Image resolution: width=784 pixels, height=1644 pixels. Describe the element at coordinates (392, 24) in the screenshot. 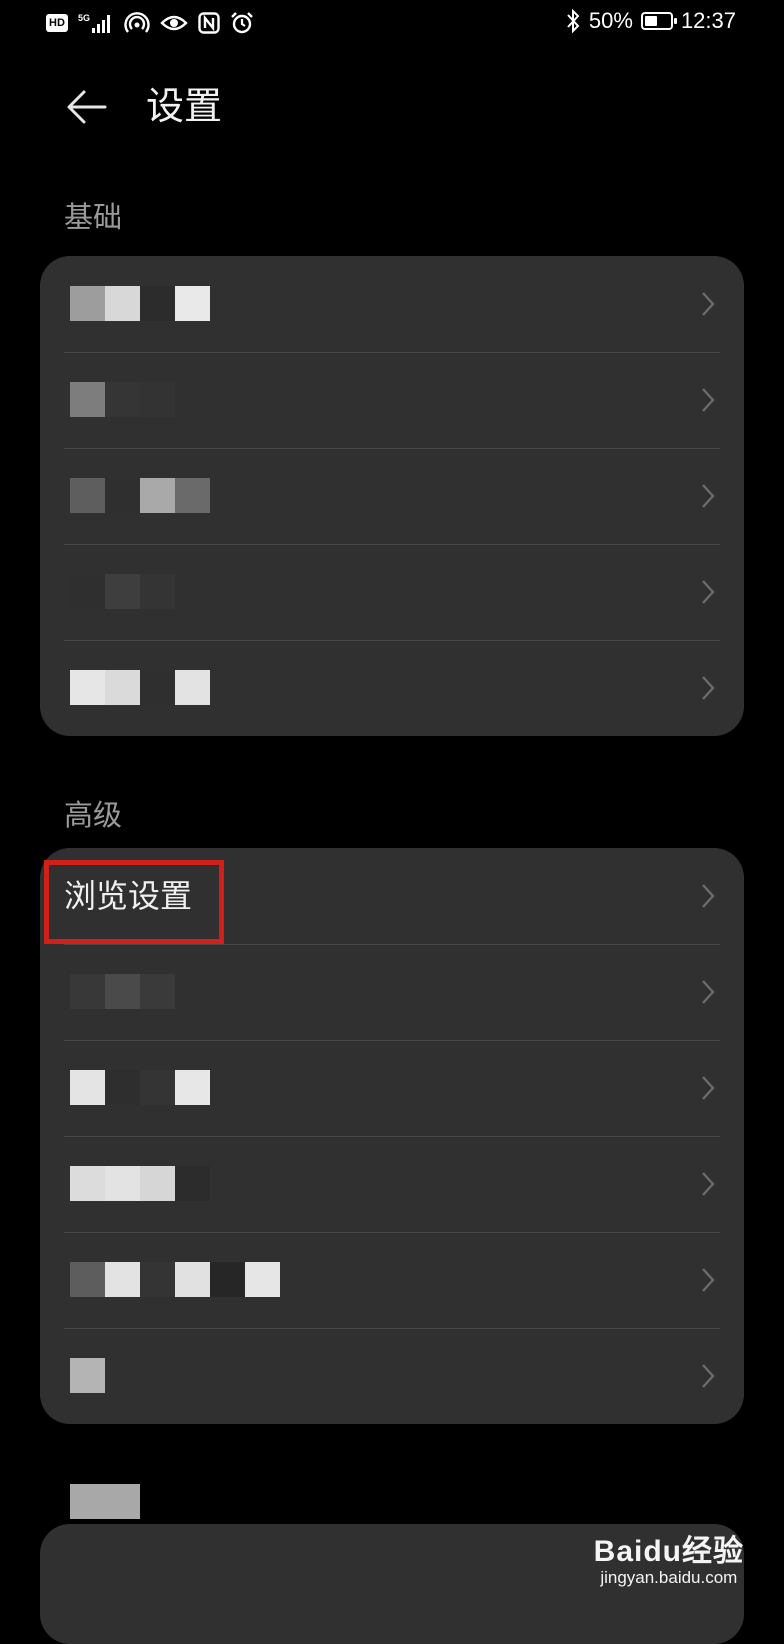

I see `status-bar: HD 5G 50% 12:37` at that location.